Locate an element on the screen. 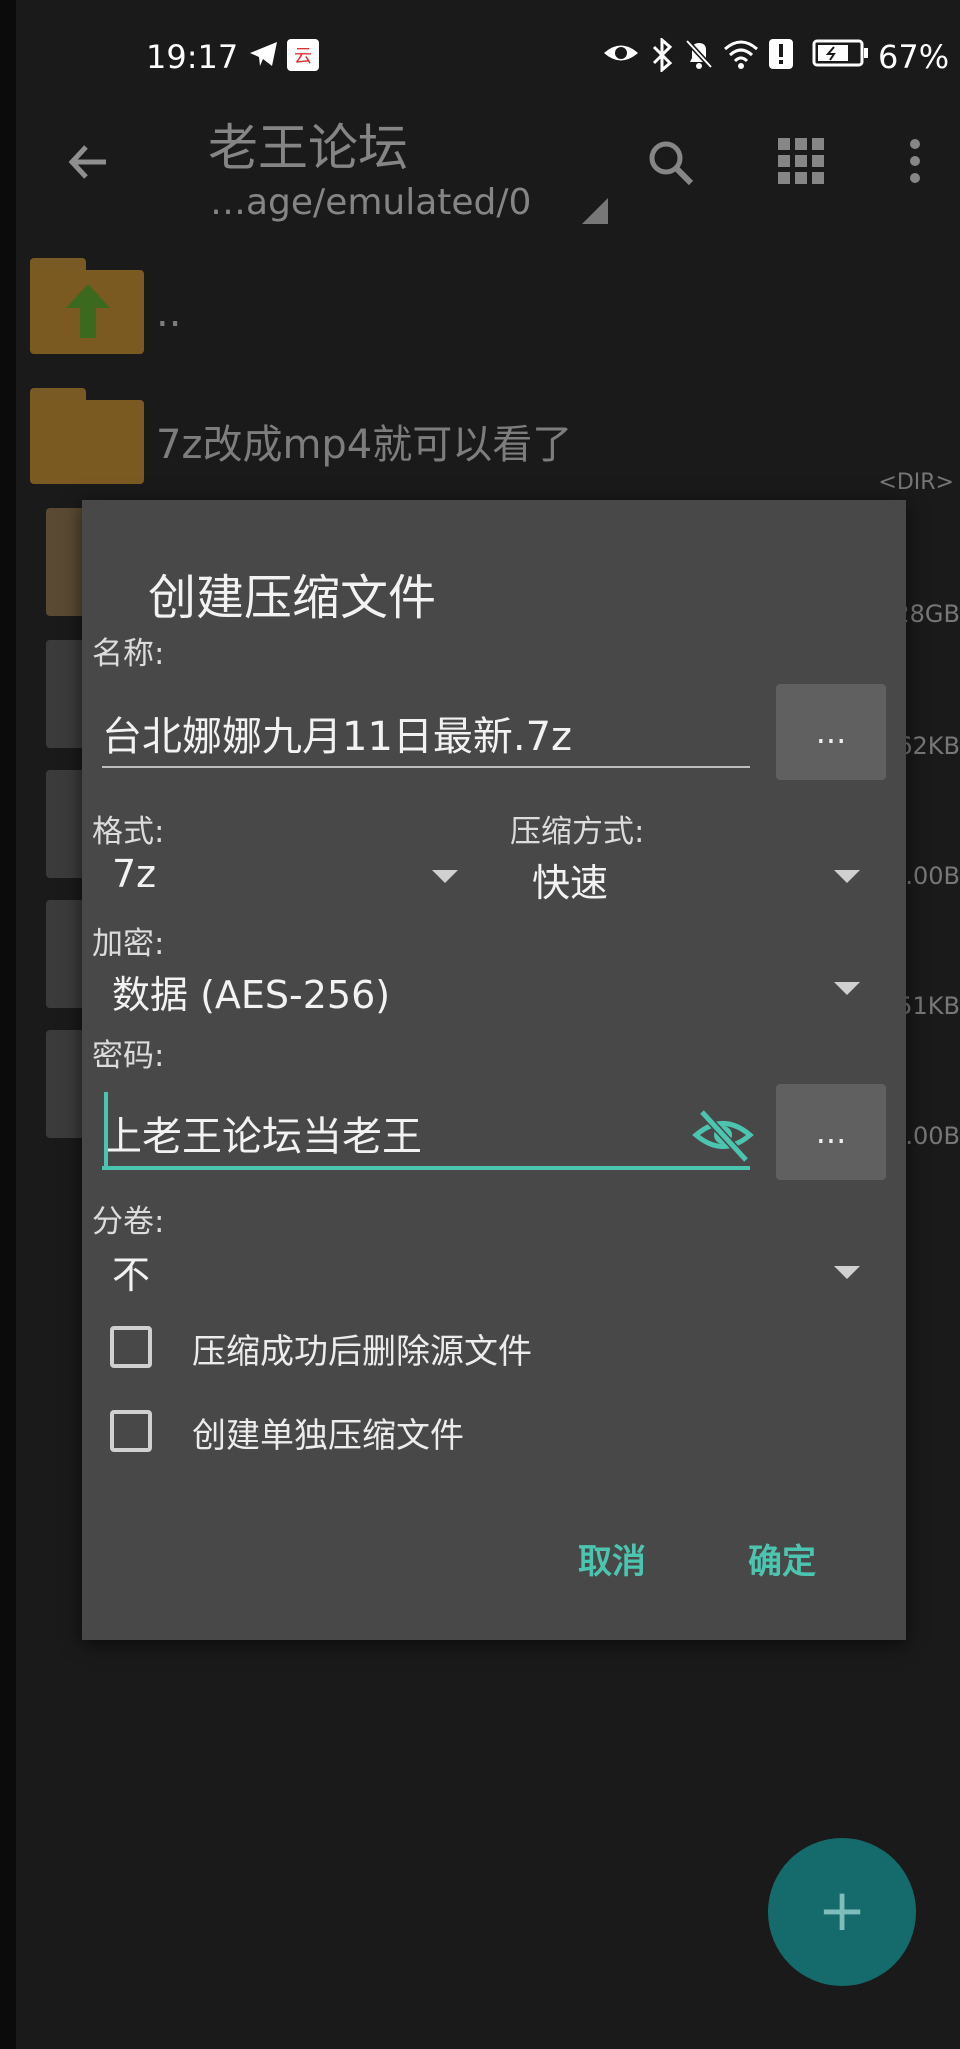 The height and width of the screenshot is (2049, 960). svg-text: 云 is located at coordinates (303, 56).